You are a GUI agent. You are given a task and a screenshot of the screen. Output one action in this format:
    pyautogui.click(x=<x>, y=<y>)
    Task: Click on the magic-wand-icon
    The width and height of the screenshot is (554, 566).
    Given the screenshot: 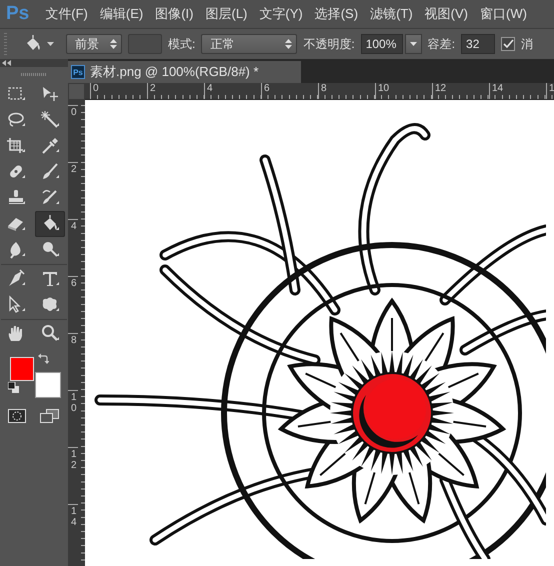 What is the action you would take?
    pyautogui.click(x=50, y=120)
    